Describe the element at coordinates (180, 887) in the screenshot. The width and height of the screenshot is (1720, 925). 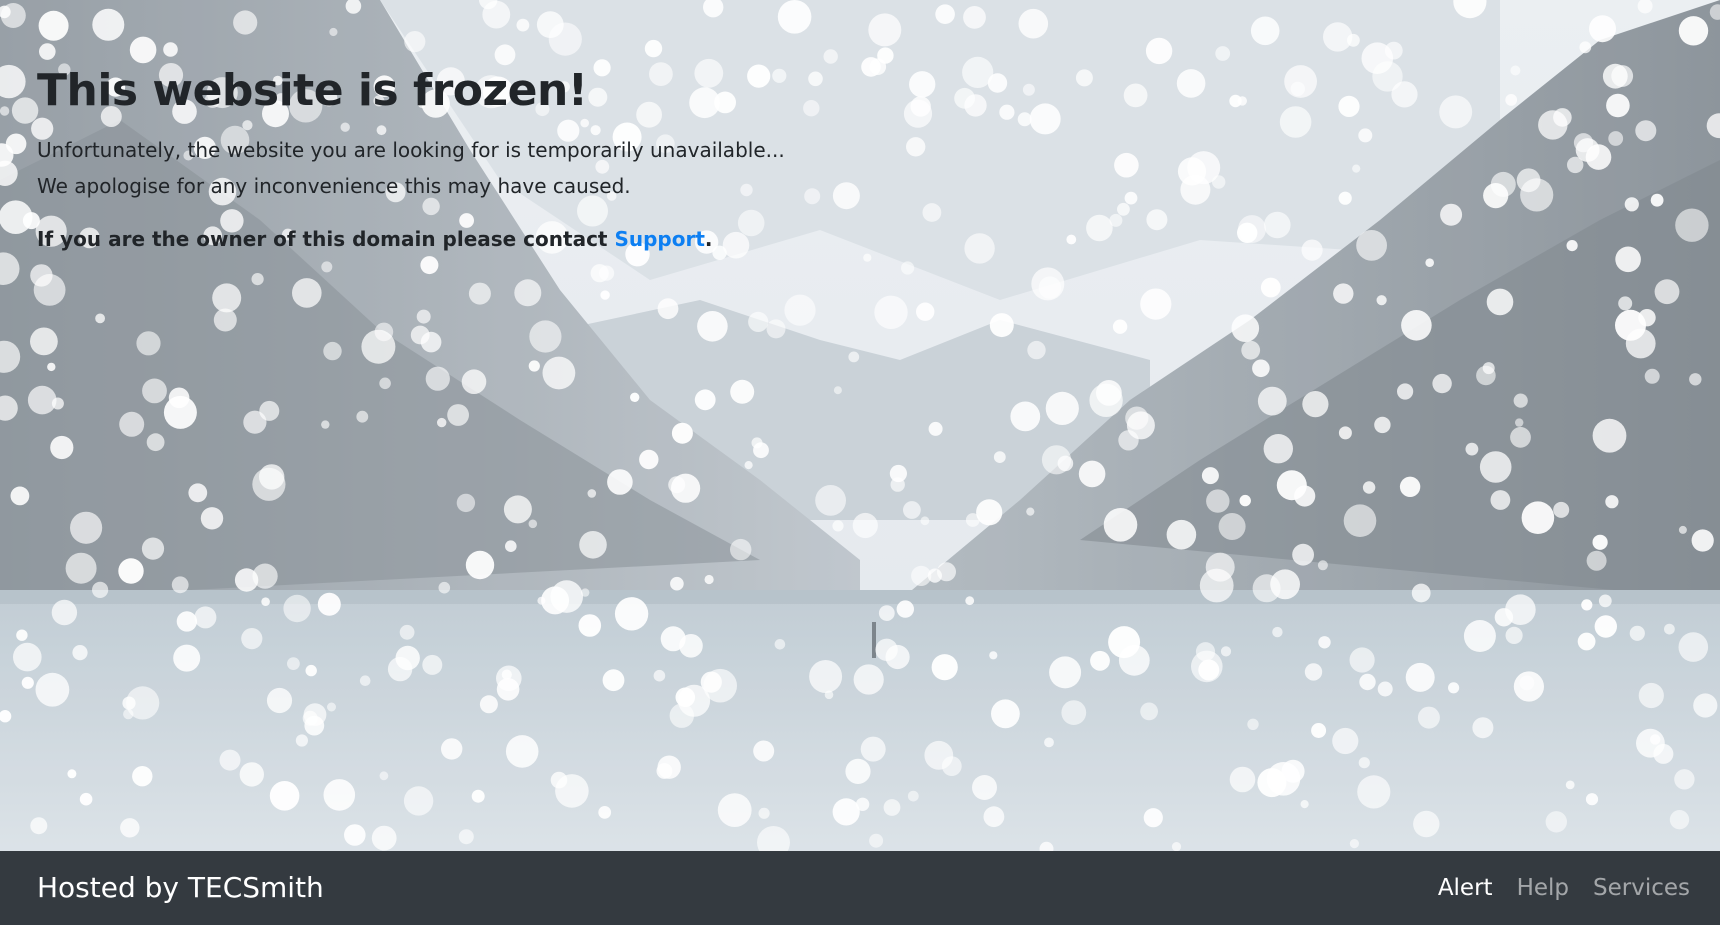
I see `footer-brand: Hosted by TECSmith` at that location.